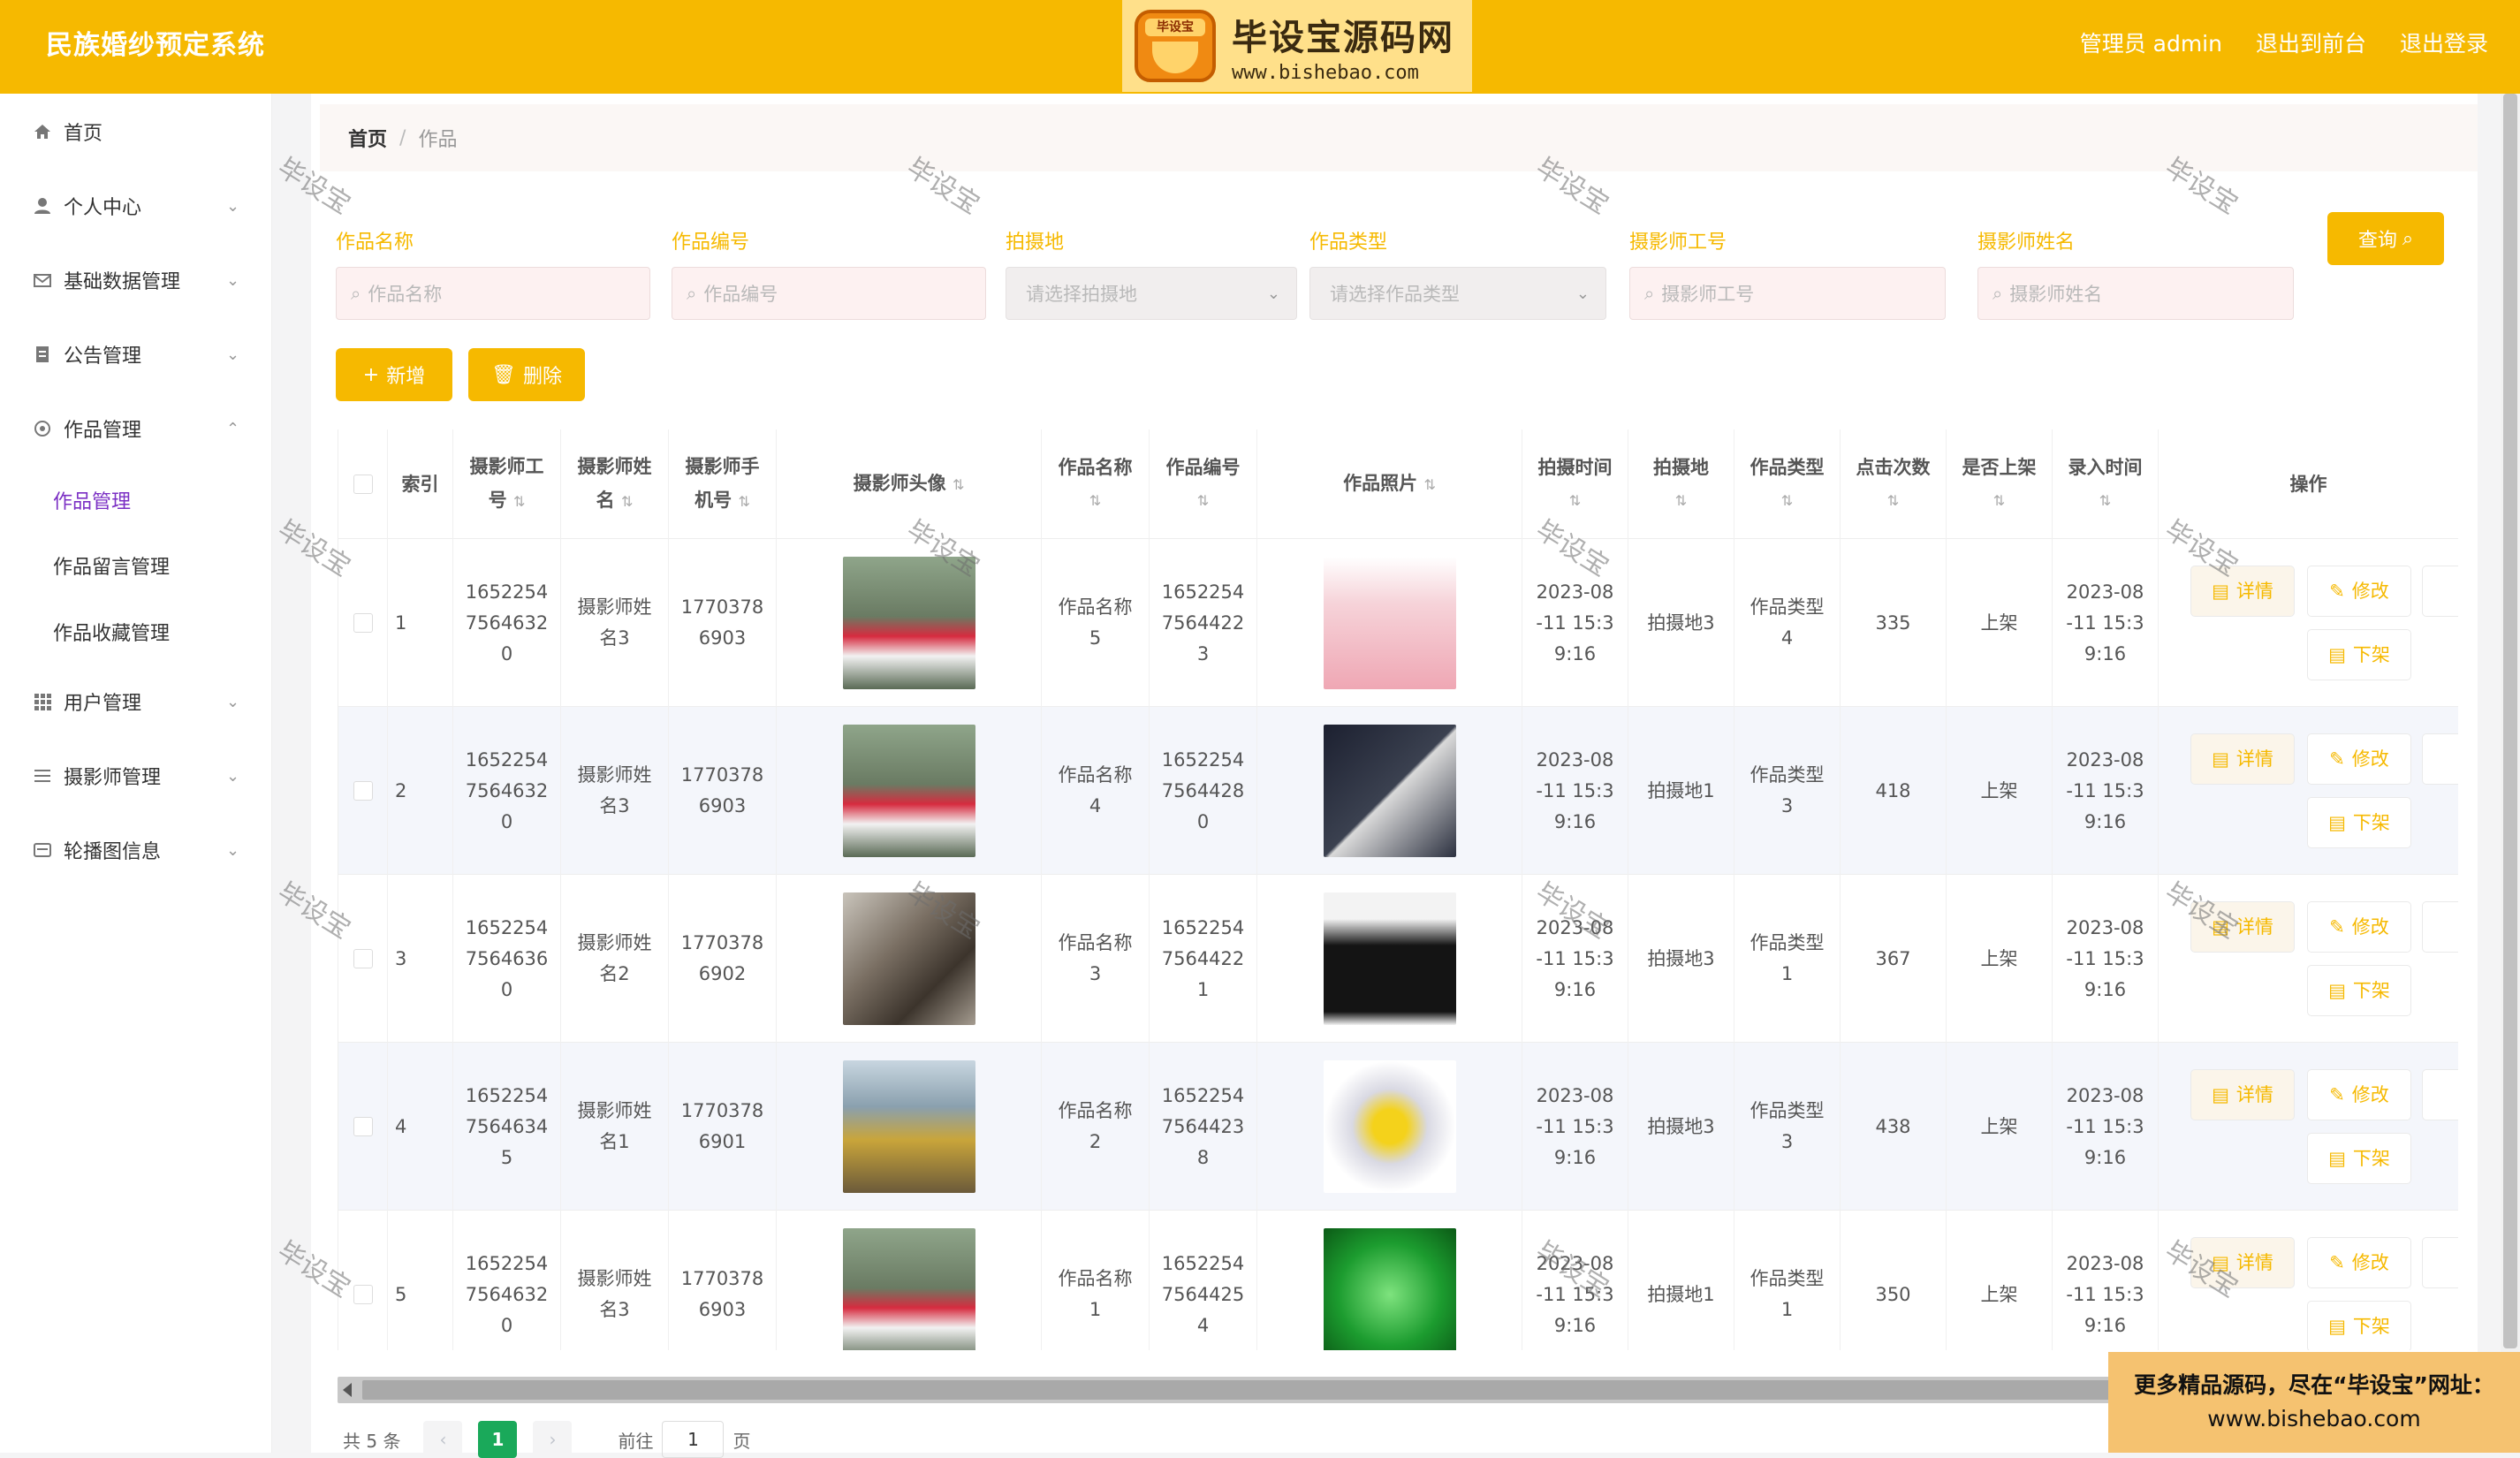  What do you see at coordinates (723, 1127) in the screenshot?
I see `cell-p-phone: 1770378 6901` at bounding box center [723, 1127].